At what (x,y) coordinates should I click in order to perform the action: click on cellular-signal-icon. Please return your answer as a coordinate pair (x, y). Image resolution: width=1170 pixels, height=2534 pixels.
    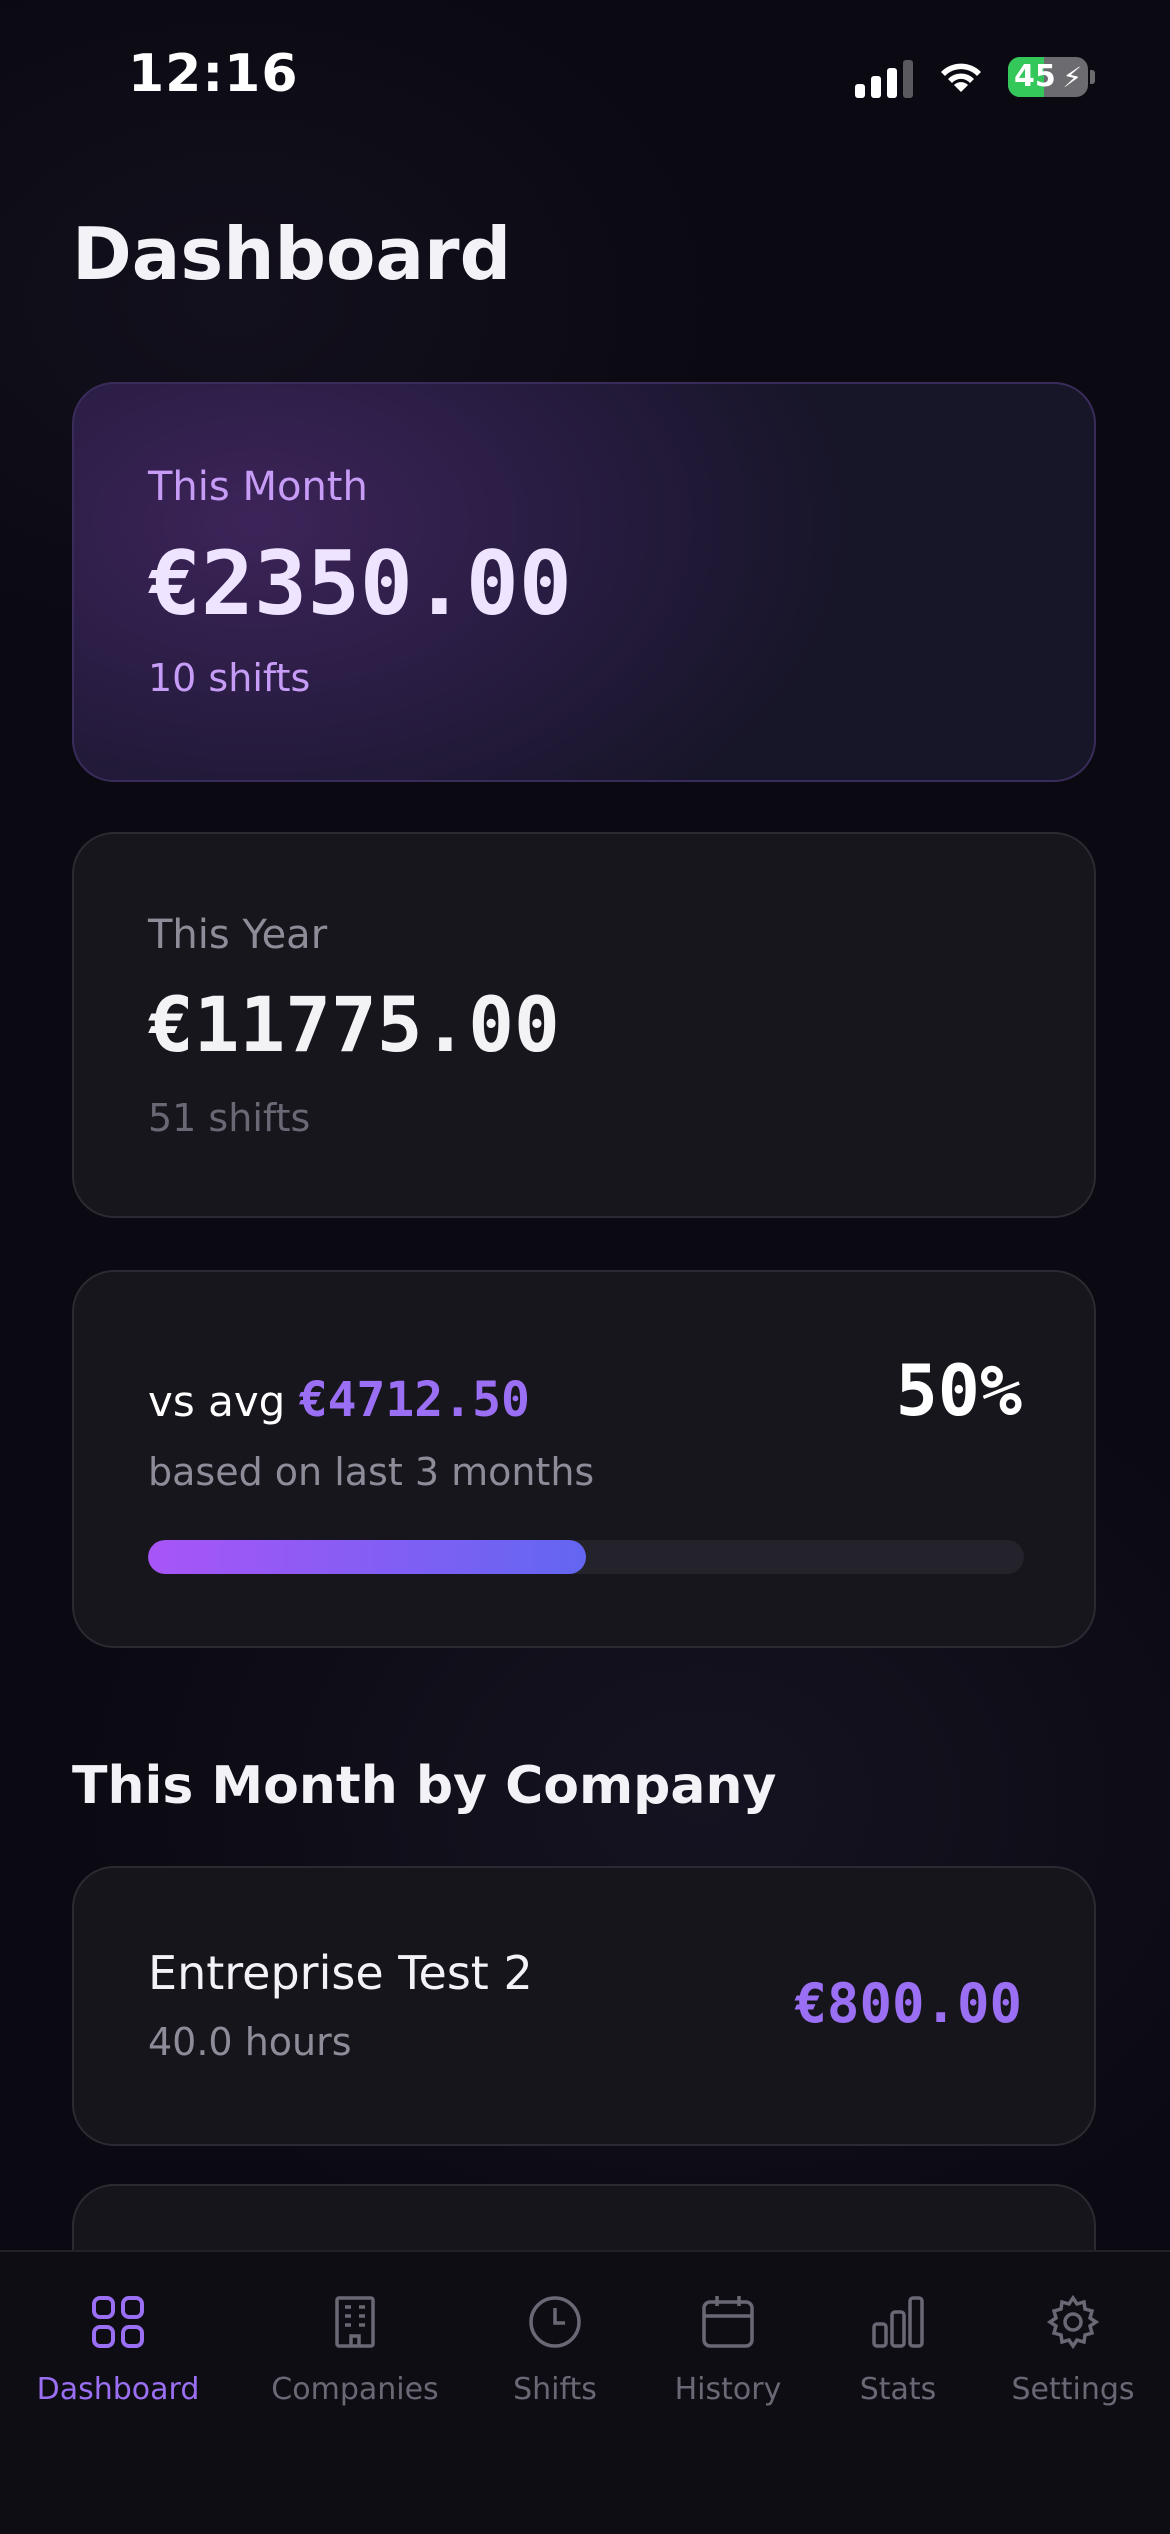
    Looking at the image, I should click on (885, 78).